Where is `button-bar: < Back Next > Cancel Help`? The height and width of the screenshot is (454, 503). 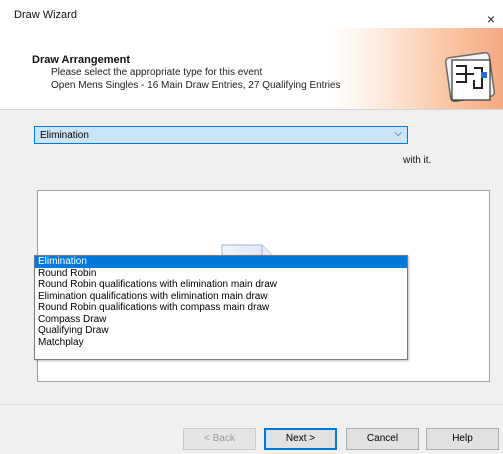
button-bar: < Back Next > Cancel Help is located at coordinates (251, 429).